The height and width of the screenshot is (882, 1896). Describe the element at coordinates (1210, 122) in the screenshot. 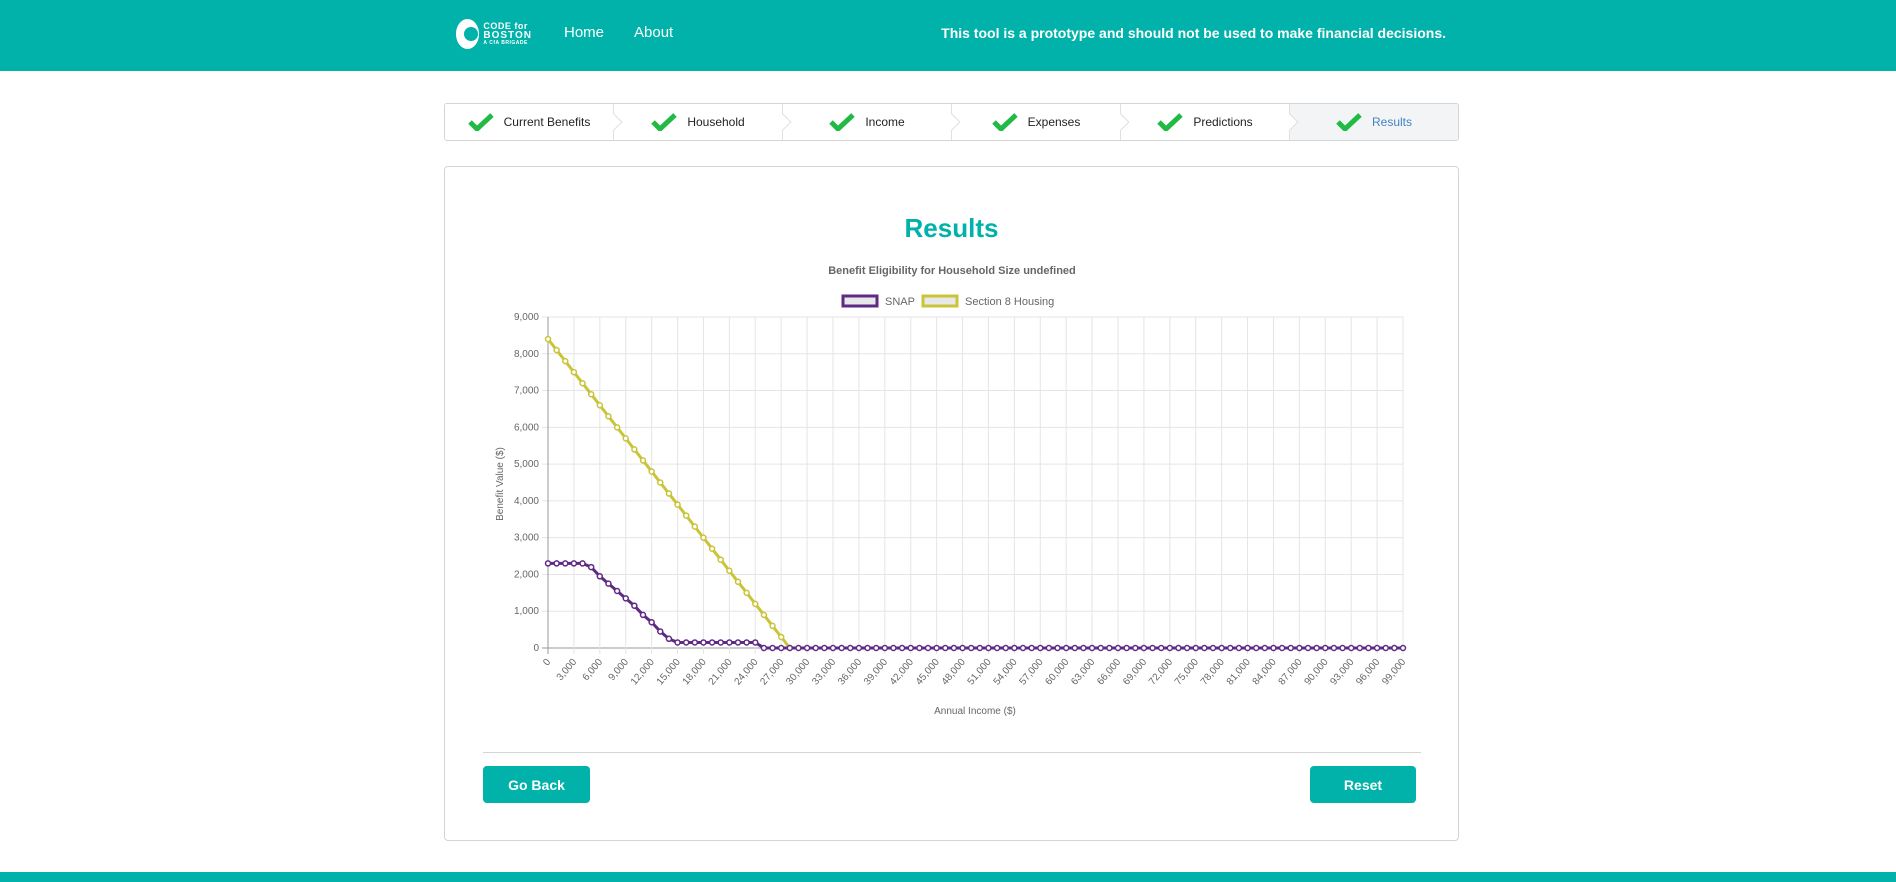

I see `step-predictions: Predictions` at that location.